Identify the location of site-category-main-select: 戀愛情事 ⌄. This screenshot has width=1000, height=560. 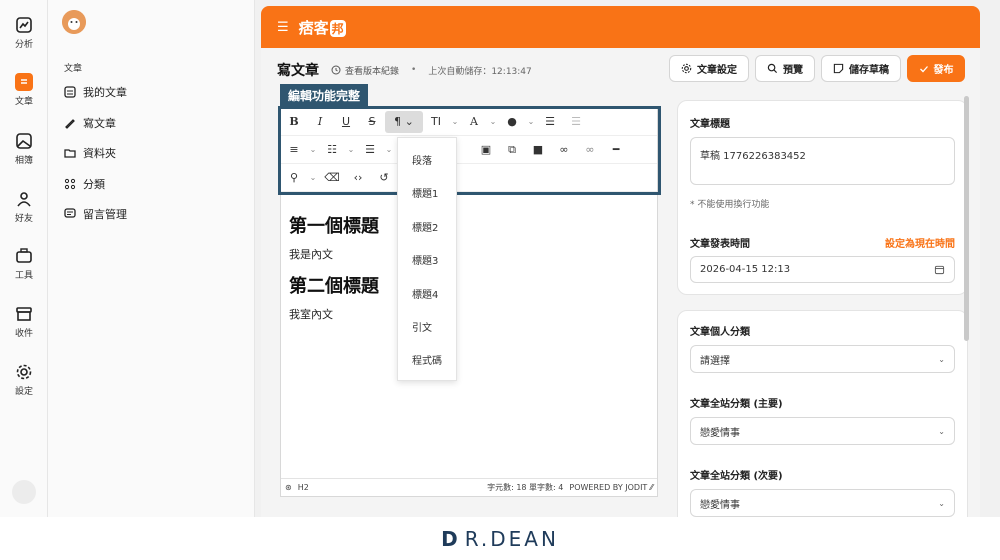
(822, 431).